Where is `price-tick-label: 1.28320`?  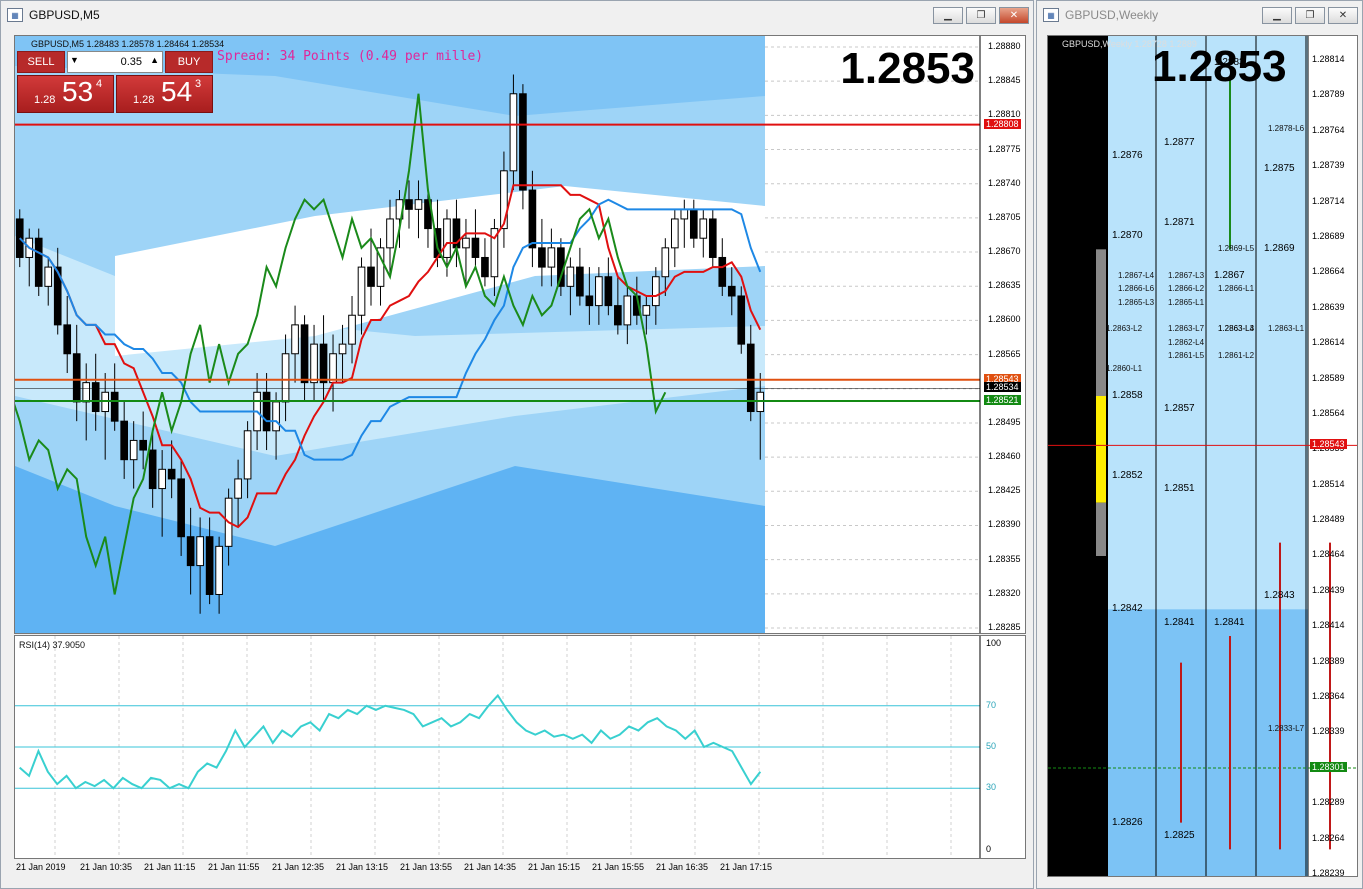 price-tick-label: 1.28320 is located at coordinates (1004, 592).